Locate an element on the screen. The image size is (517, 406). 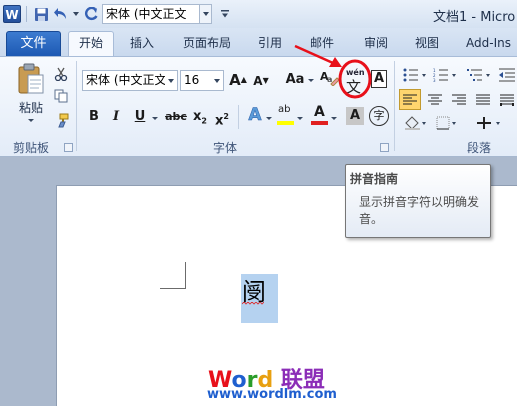
shading-icon is located at coordinates (416, 123).